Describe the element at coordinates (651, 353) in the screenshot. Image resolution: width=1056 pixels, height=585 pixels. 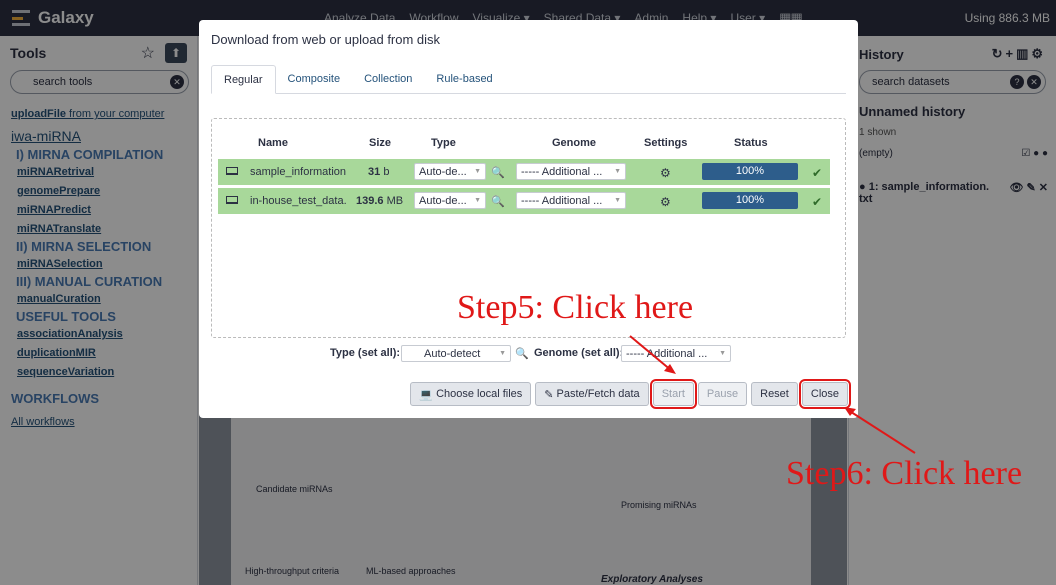
I see `step5-arrow` at that location.